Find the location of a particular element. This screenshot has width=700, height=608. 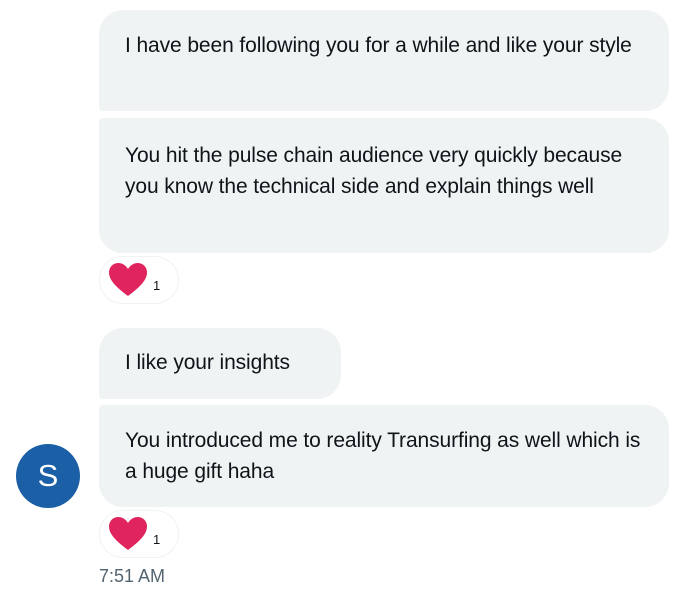

avatar: S is located at coordinates (48, 476).